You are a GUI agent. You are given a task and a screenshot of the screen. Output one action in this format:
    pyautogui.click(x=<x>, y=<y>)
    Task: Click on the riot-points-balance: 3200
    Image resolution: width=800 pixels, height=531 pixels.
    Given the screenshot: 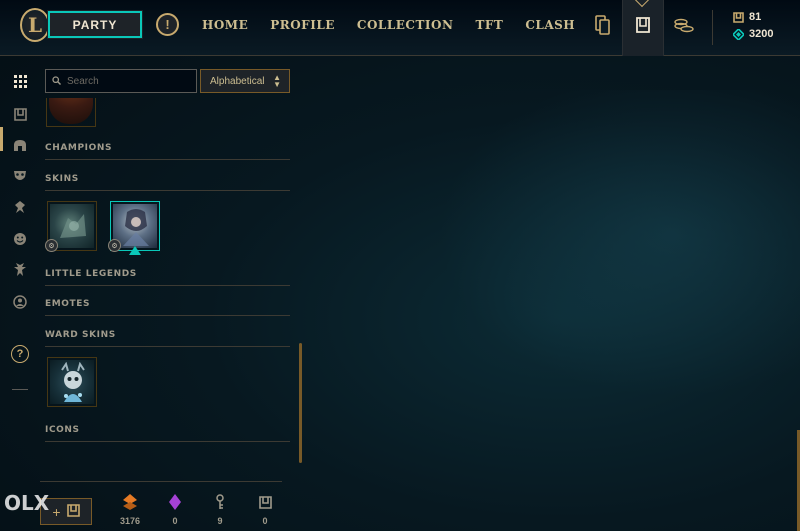 What is the action you would take?
    pyautogui.click(x=752, y=34)
    